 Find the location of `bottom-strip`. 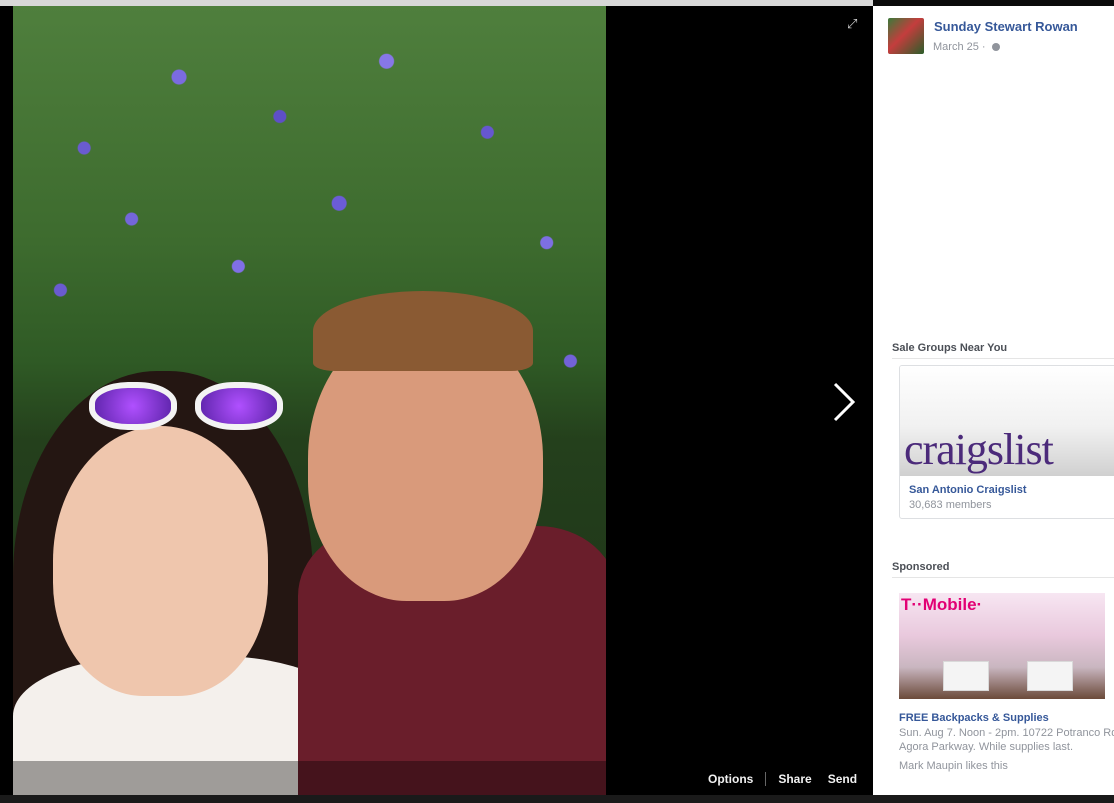

bottom-strip is located at coordinates (557, 799).